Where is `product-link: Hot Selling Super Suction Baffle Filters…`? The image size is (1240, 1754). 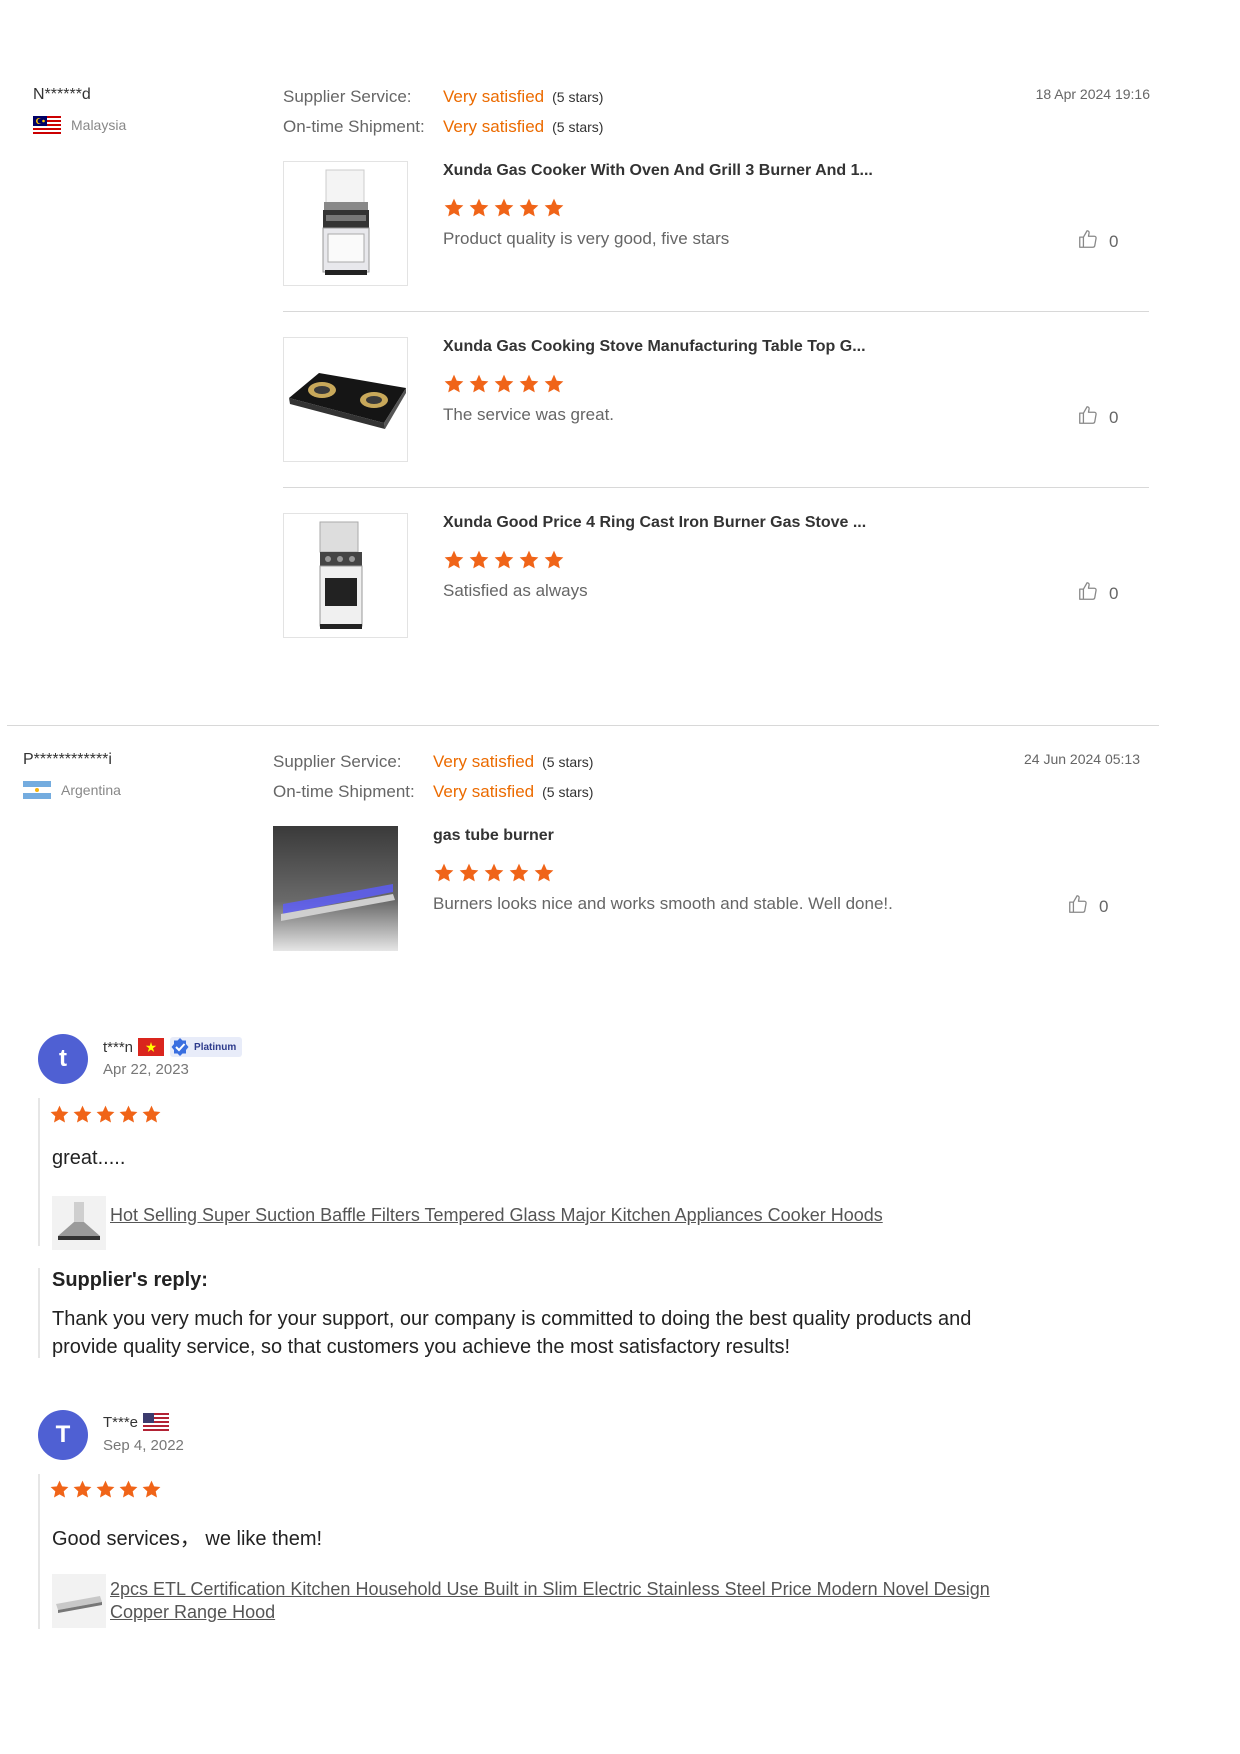 product-link: Hot Selling Super Suction Baffle Filters… is located at coordinates (496, 1215).